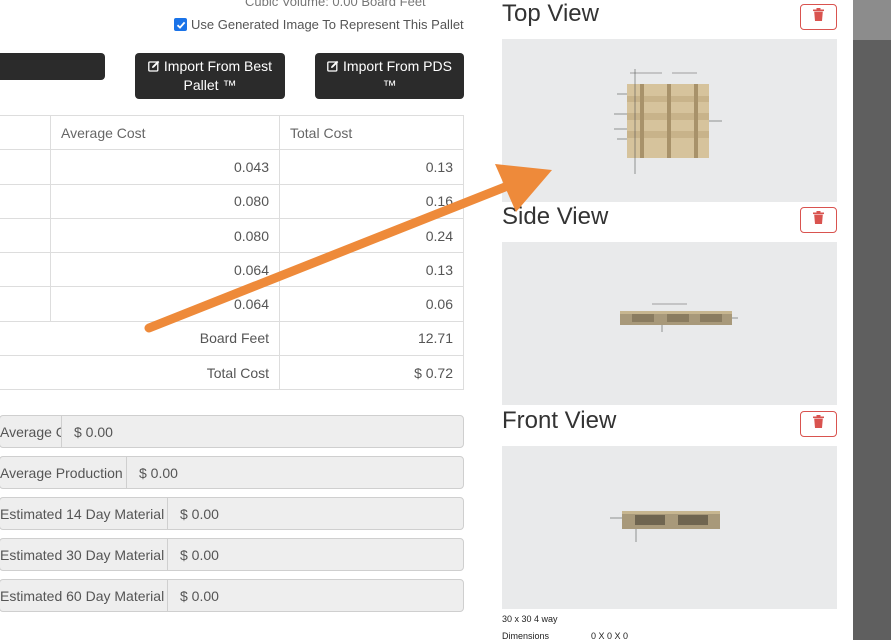 The image size is (891, 640). I want to click on table-row: 0.043 0.13, so click(232, 167).